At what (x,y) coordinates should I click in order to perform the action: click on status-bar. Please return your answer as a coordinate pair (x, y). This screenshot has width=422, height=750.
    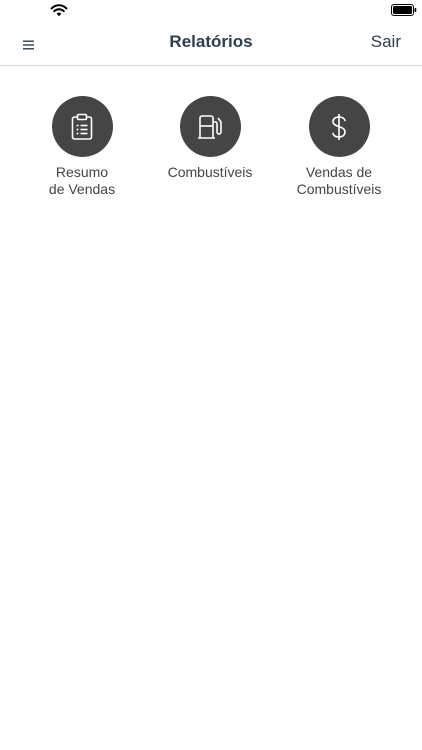
    Looking at the image, I should click on (211, 11).